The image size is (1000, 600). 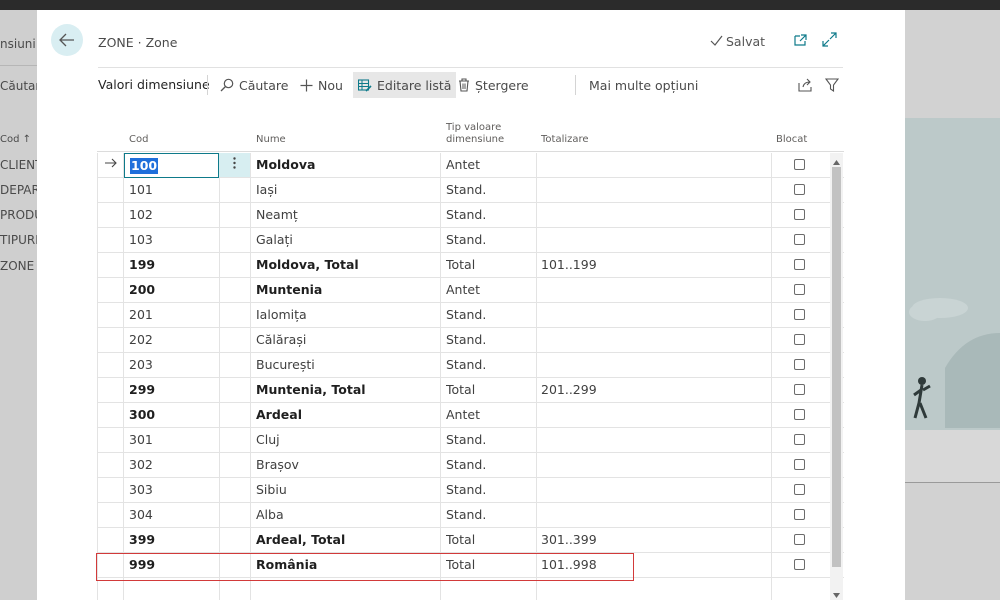 I want to click on table-row: 399 Ardeal, Total Total 301..399, so click(x=470, y=540).